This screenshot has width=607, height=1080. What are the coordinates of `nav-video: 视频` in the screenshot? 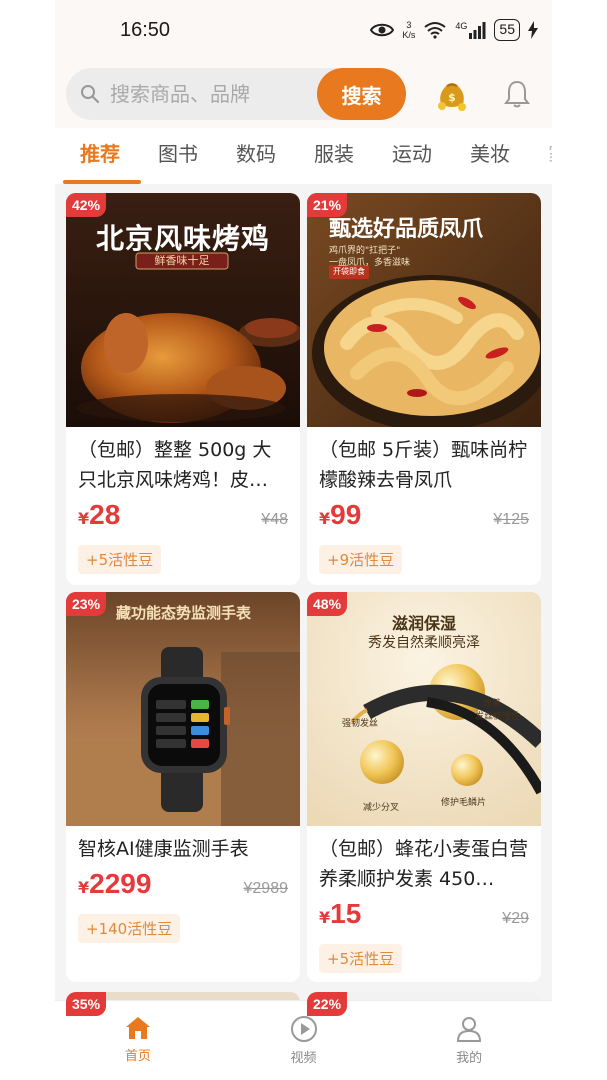 It's located at (304, 1040).